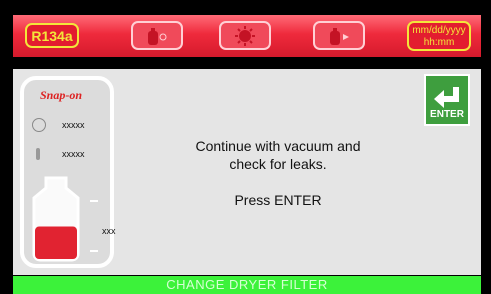 The width and height of the screenshot is (491, 294). Describe the element at coordinates (68, 172) in the screenshot. I see `status-panel: Snap-on xxxxx xxxxx xxx` at that location.